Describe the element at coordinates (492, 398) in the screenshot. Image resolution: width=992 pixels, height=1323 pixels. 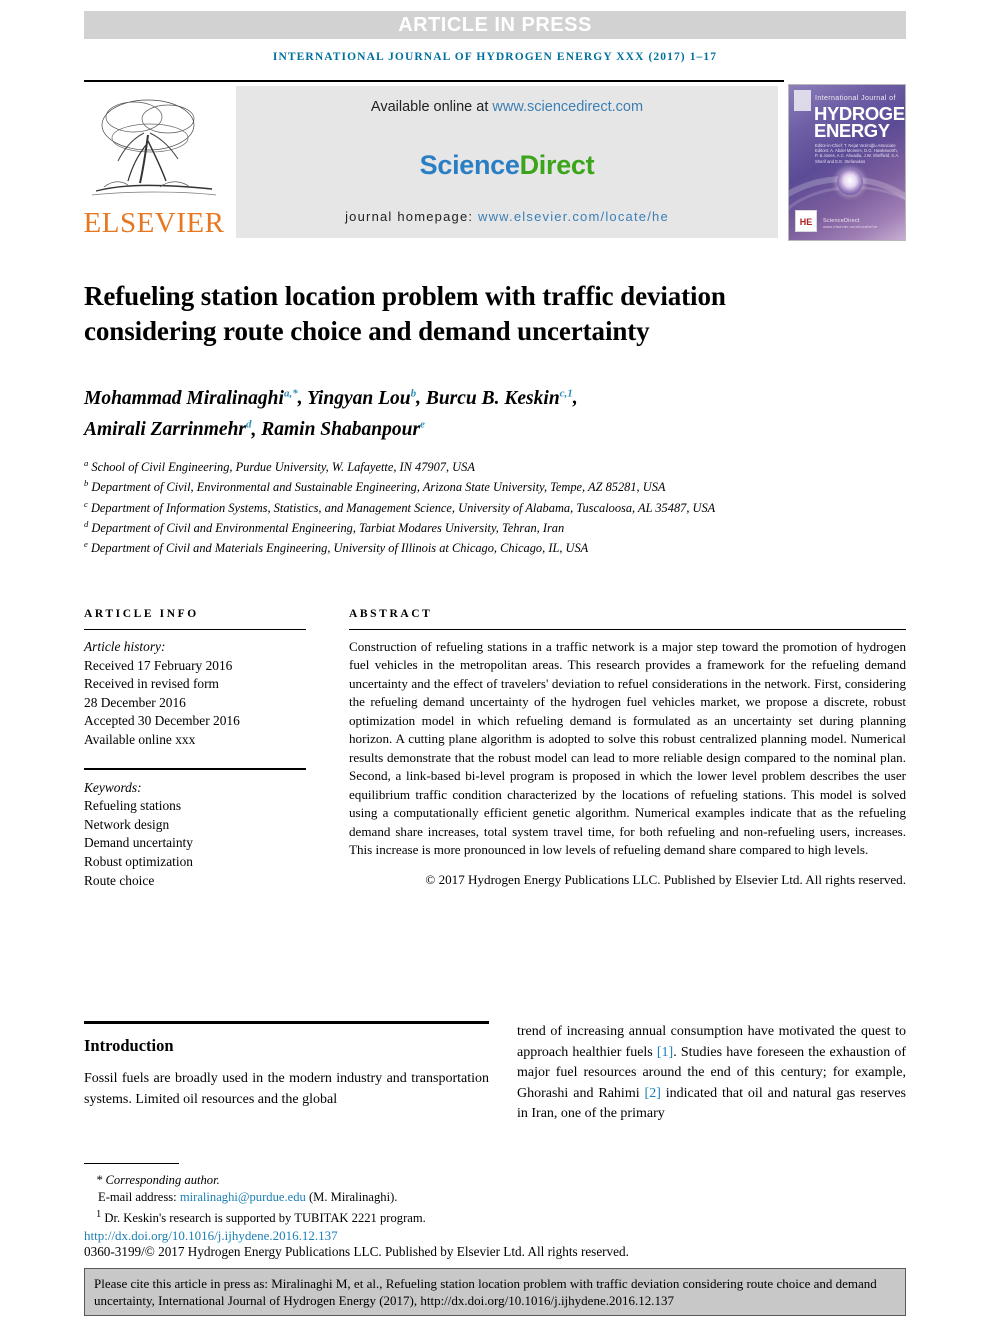
I see `author-name: Burcu B. Keskin` at that location.